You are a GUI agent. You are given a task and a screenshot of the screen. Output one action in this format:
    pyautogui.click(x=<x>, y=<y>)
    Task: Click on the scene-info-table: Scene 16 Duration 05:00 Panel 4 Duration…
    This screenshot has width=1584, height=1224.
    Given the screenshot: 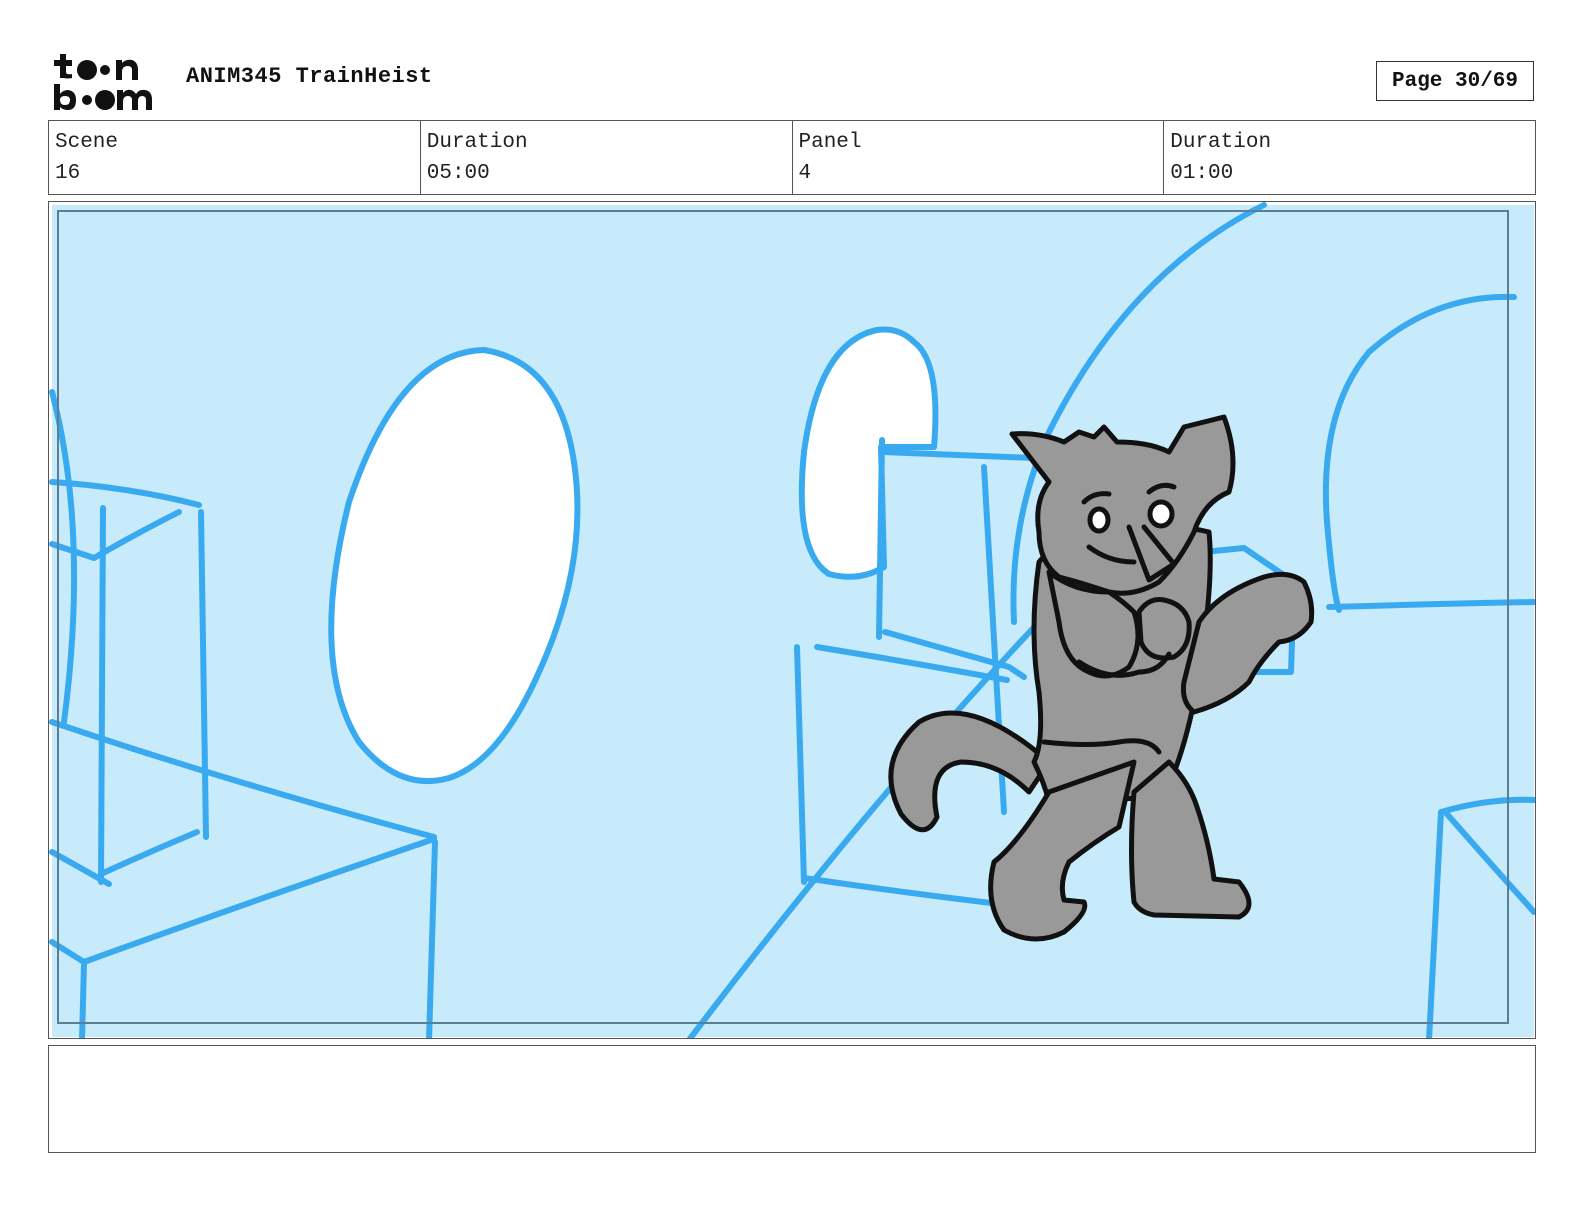 What is the action you would take?
    pyautogui.click(x=792, y=157)
    